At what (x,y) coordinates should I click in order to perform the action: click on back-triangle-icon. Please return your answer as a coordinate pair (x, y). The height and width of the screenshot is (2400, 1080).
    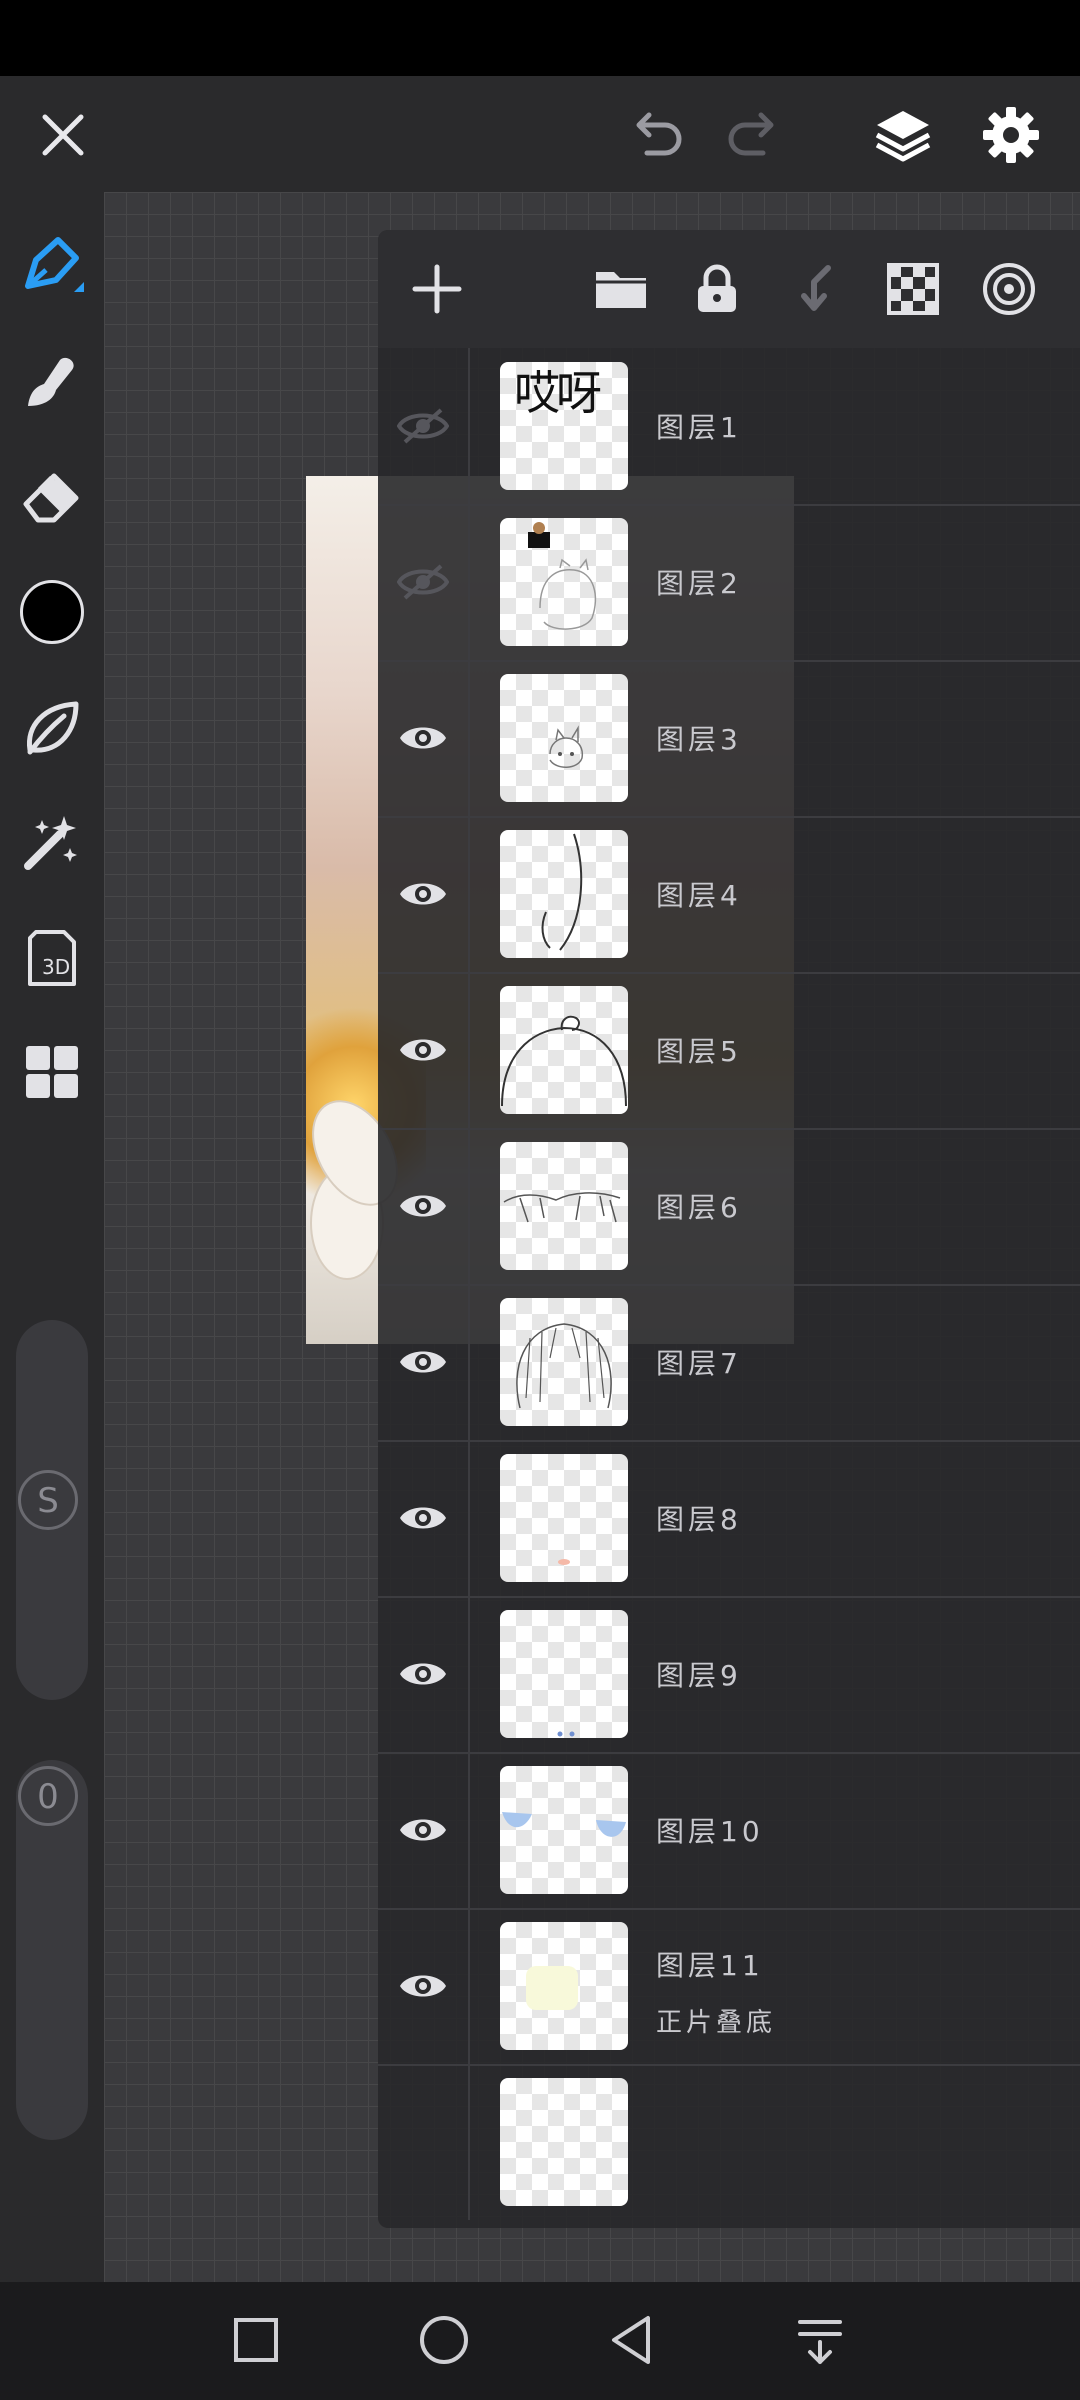
    Looking at the image, I should click on (632, 2340).